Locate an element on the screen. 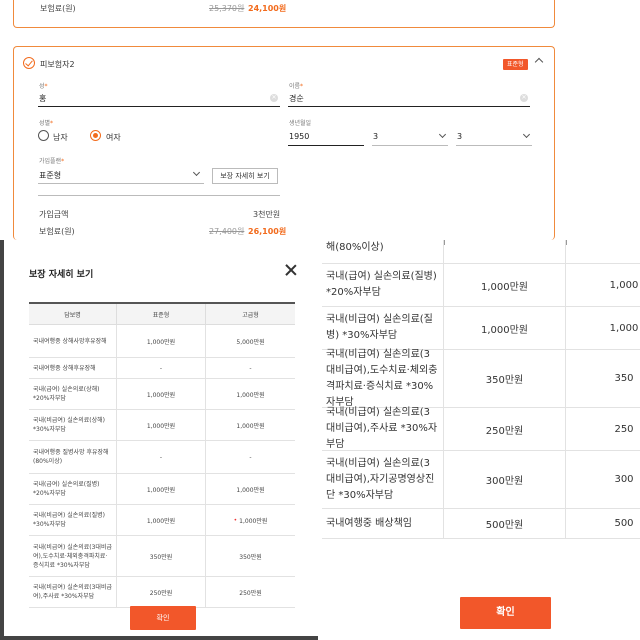 The height and width of the screenshot is (640, 640). table-row: 국내여행중 배상책임 500만원 500 is located at coordinates (481, 524).